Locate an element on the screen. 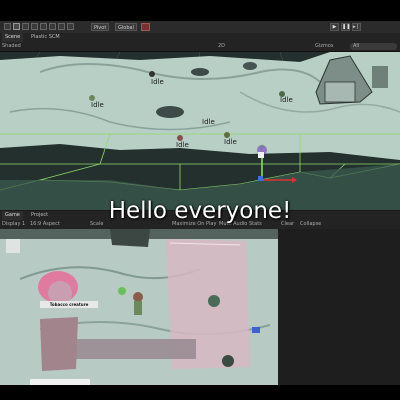 This screenshot has width=400, height=400. rect-tool-icon is located at coordinates (43, 26).